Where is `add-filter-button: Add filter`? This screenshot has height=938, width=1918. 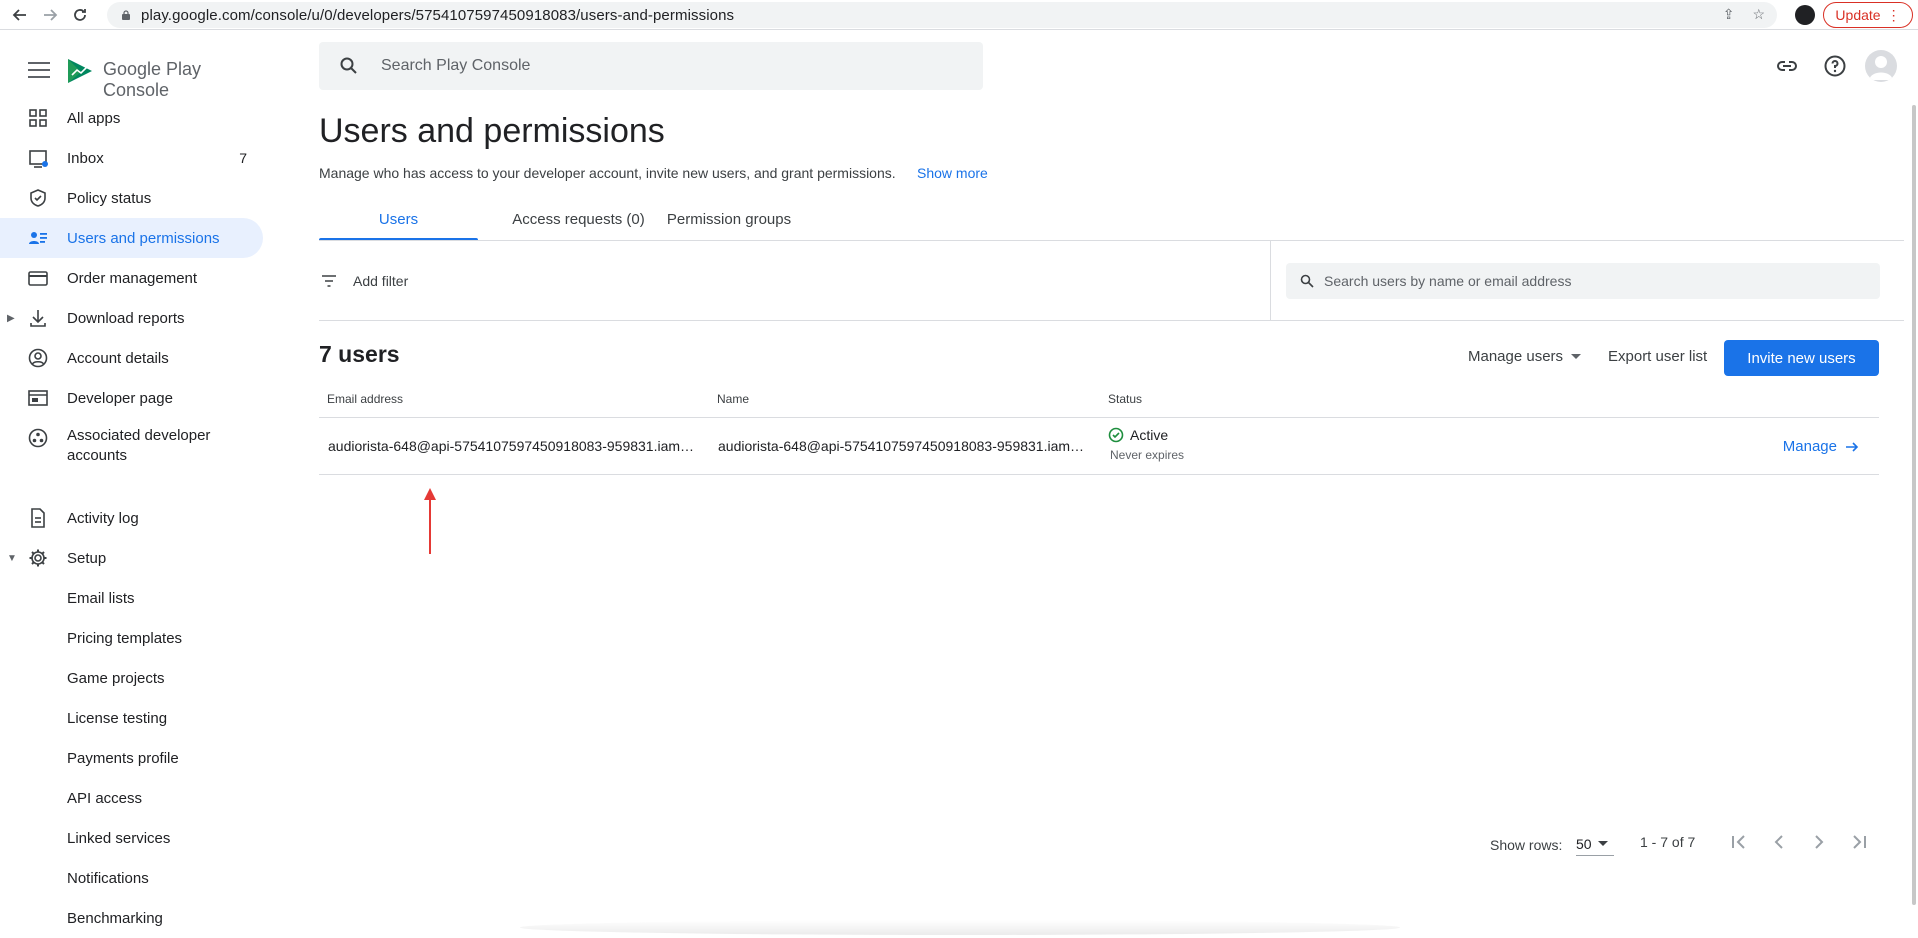
add-filter-button: Add filter is located at coordinates (363, 281).